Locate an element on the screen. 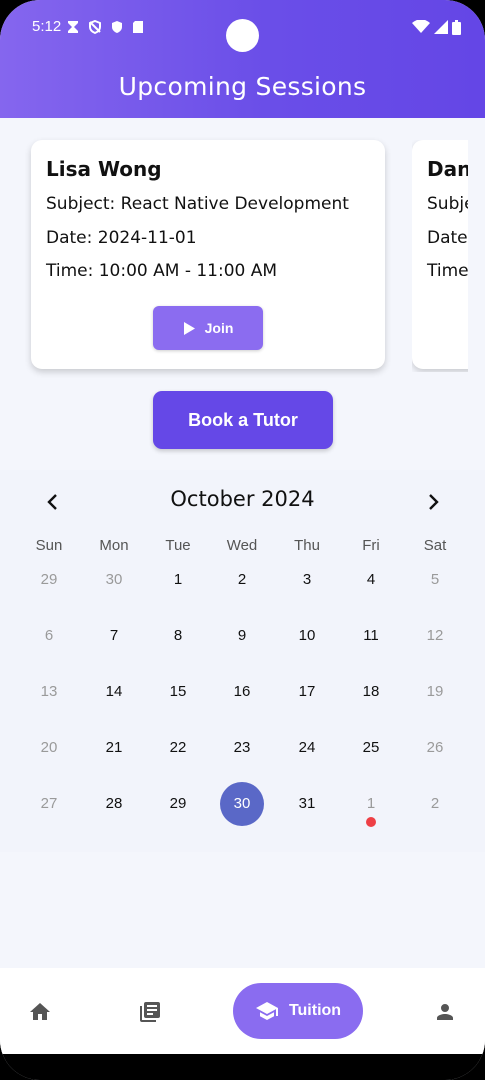 This screenshot has height=1080, width=485. calendar-day: 16 is located at coordinates (242, 692).